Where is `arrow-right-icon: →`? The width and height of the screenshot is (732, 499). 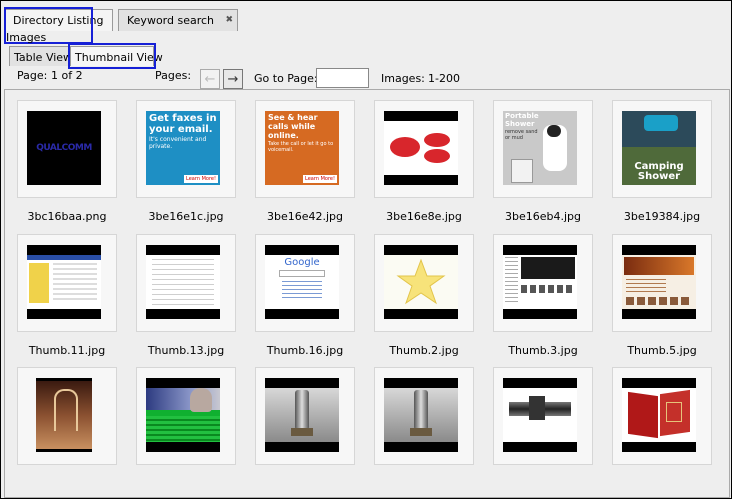
arrow-right-icon: → is located at coordinates (233, 79).